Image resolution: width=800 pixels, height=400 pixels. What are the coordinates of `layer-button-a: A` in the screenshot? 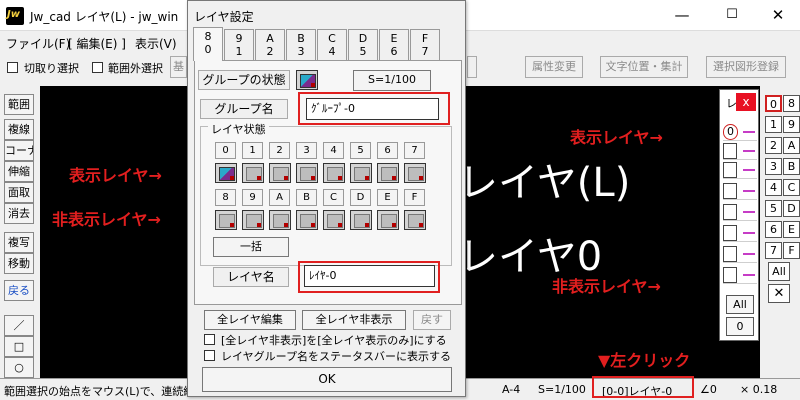 It's located at (791, 145).